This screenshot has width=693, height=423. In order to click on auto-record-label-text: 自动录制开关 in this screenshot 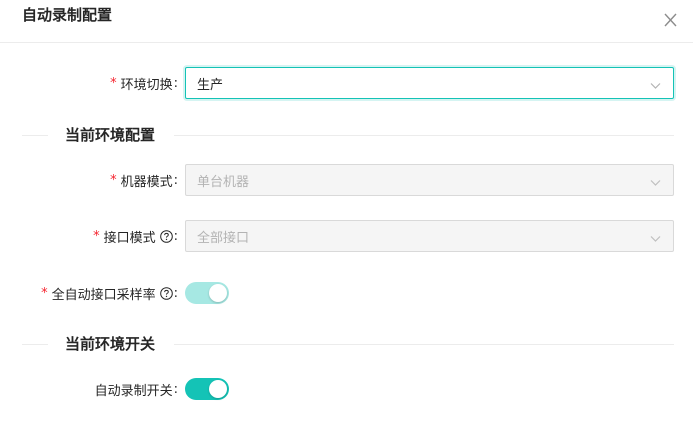, I will do `click(133, 391)`.